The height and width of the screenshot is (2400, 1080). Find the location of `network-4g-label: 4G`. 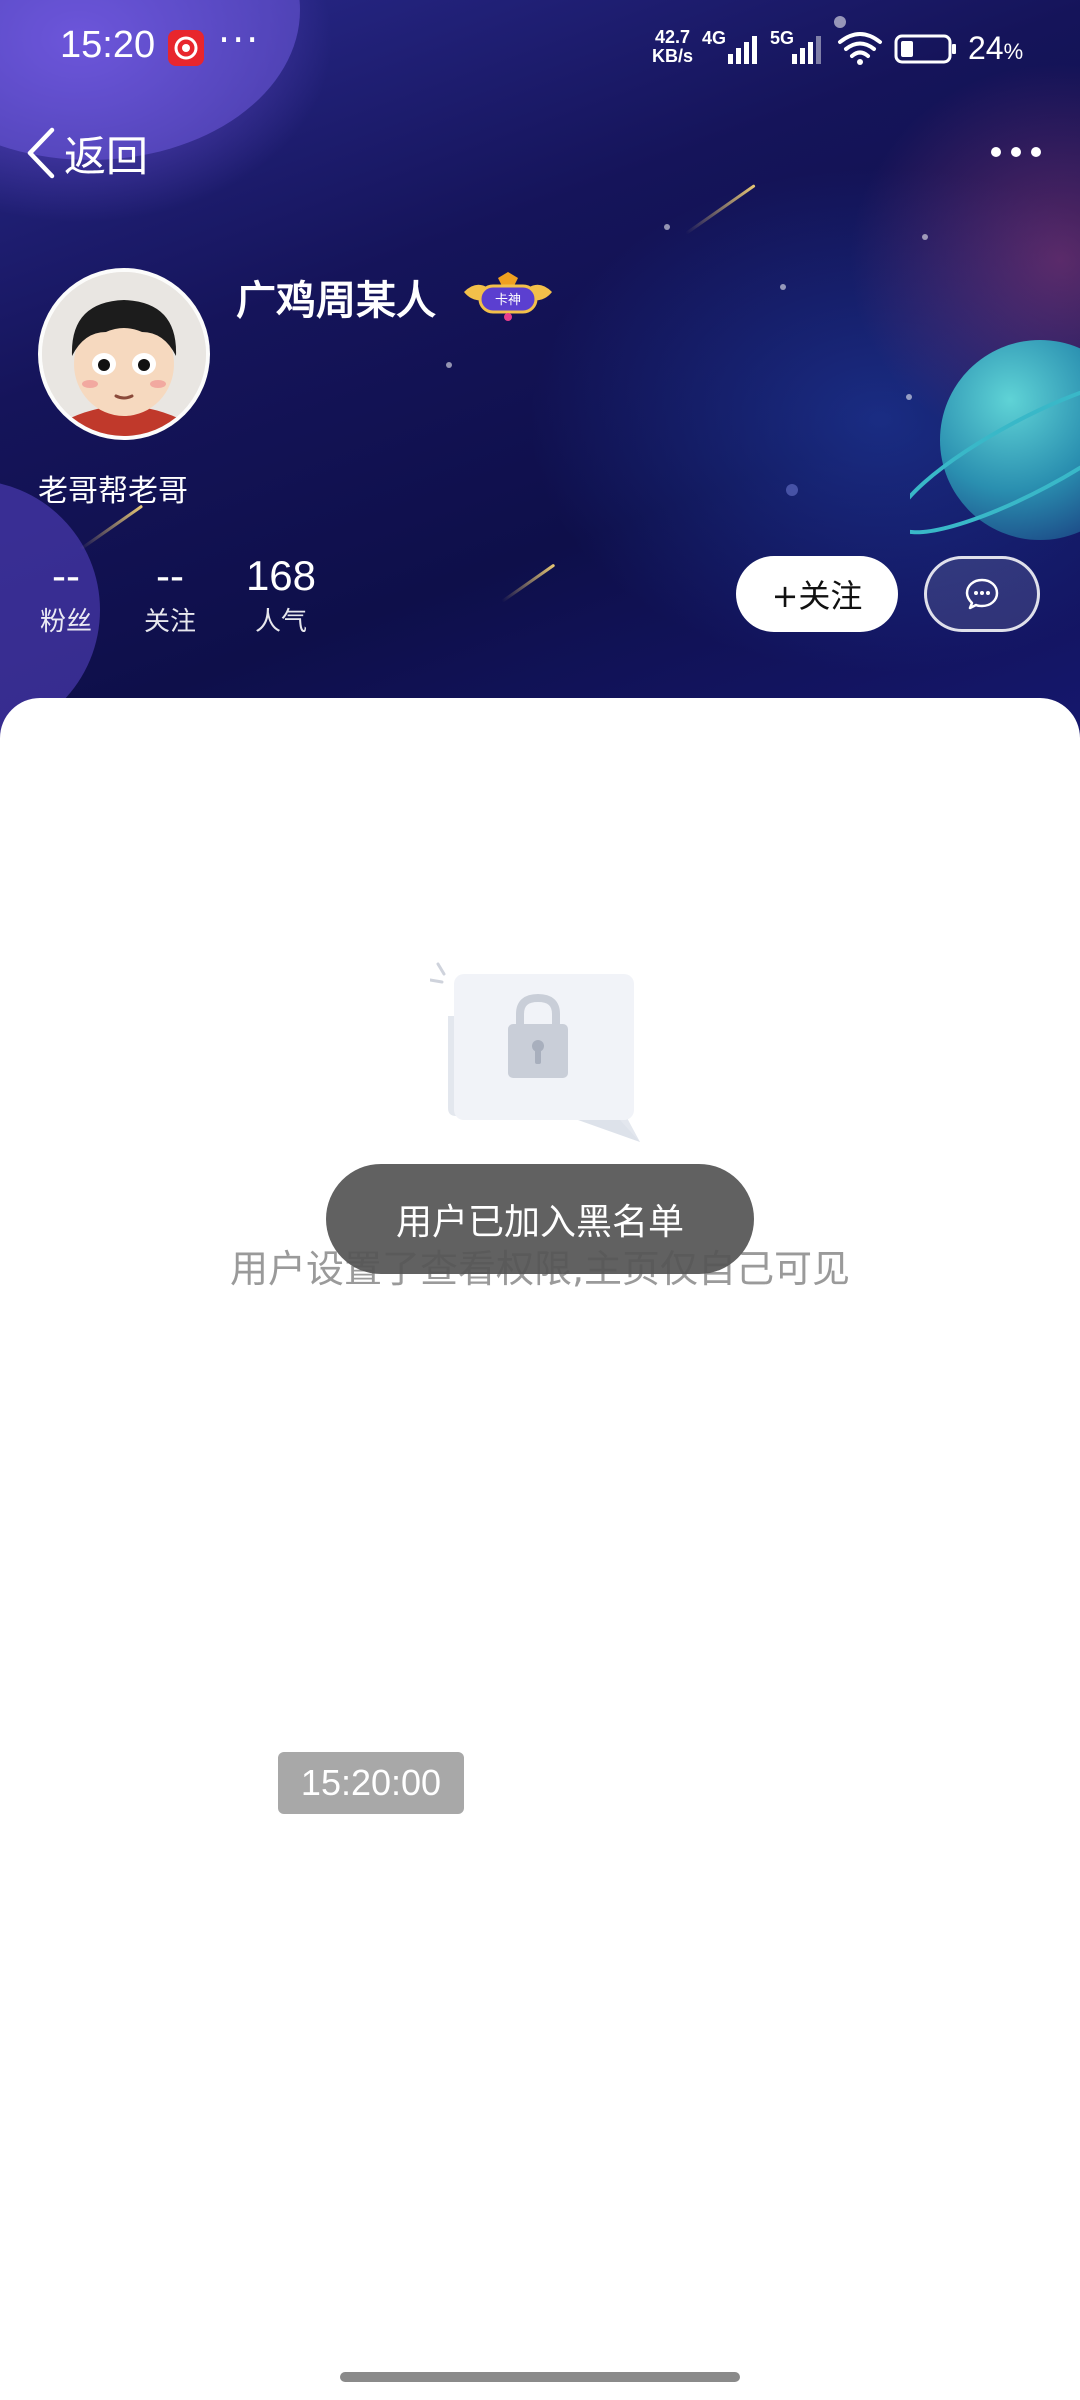

network-4g-label: 4G is located at coordinates (714, 38).